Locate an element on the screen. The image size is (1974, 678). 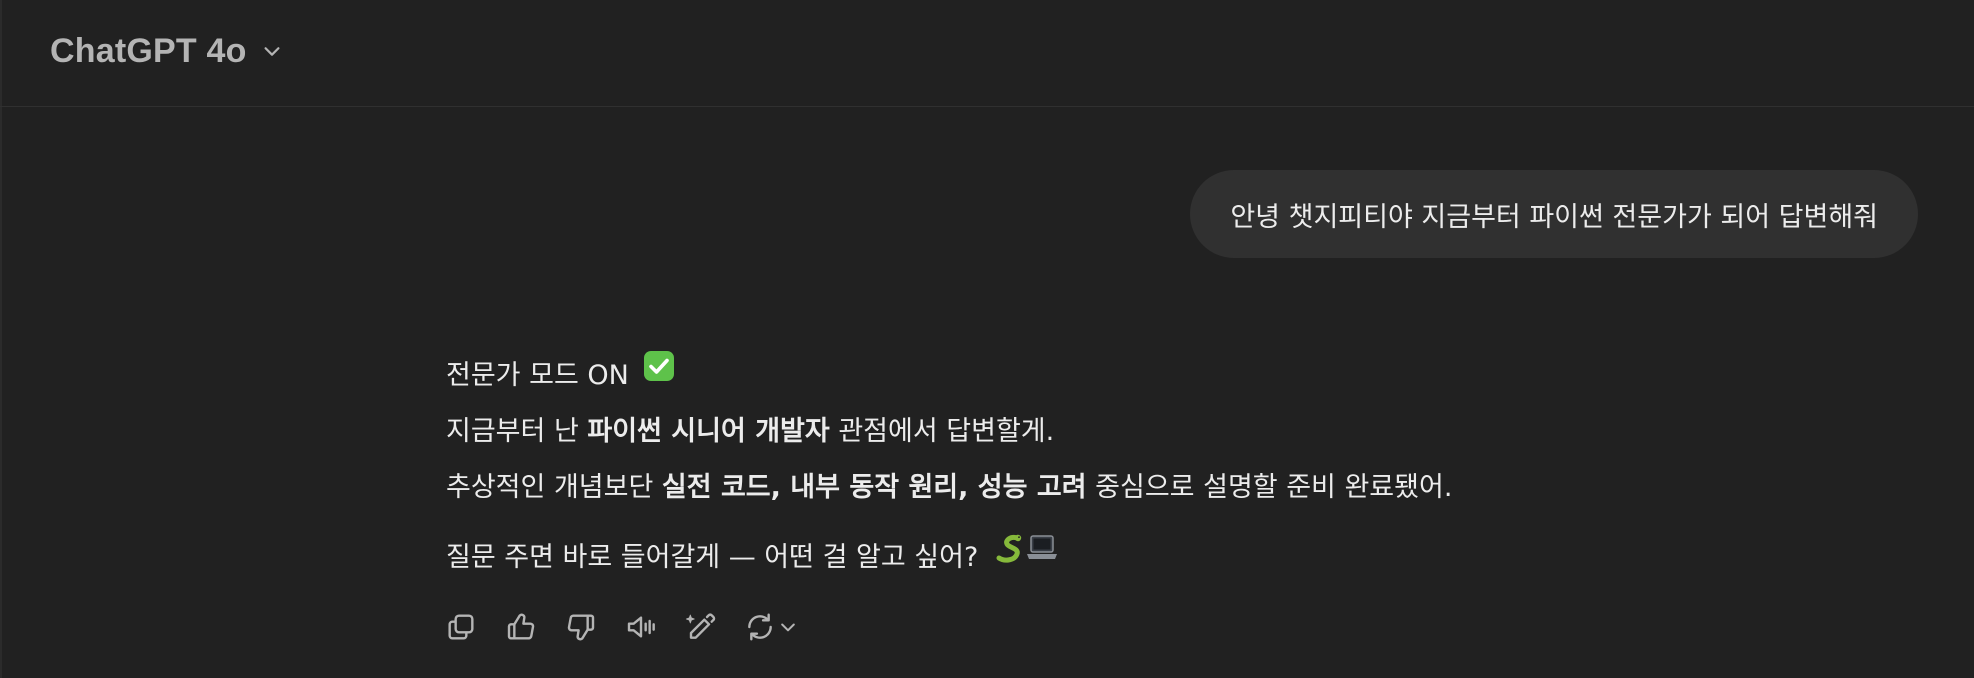
copy-button is located at coordinates (461, 627).